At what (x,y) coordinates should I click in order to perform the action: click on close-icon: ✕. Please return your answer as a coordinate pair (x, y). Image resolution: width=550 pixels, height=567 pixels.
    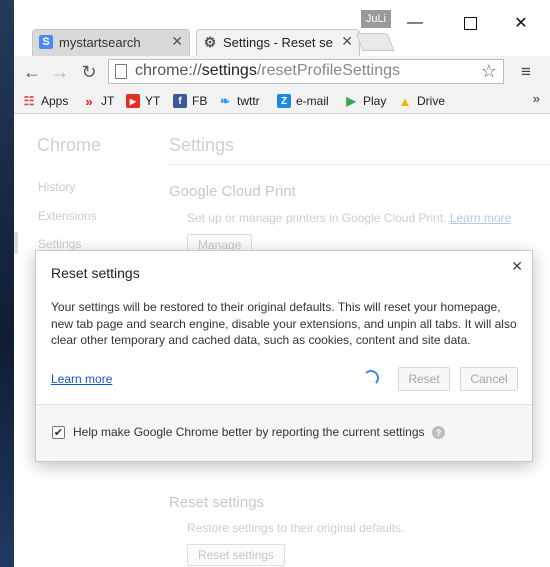
    Looking at the image, I should click on (521, 23).